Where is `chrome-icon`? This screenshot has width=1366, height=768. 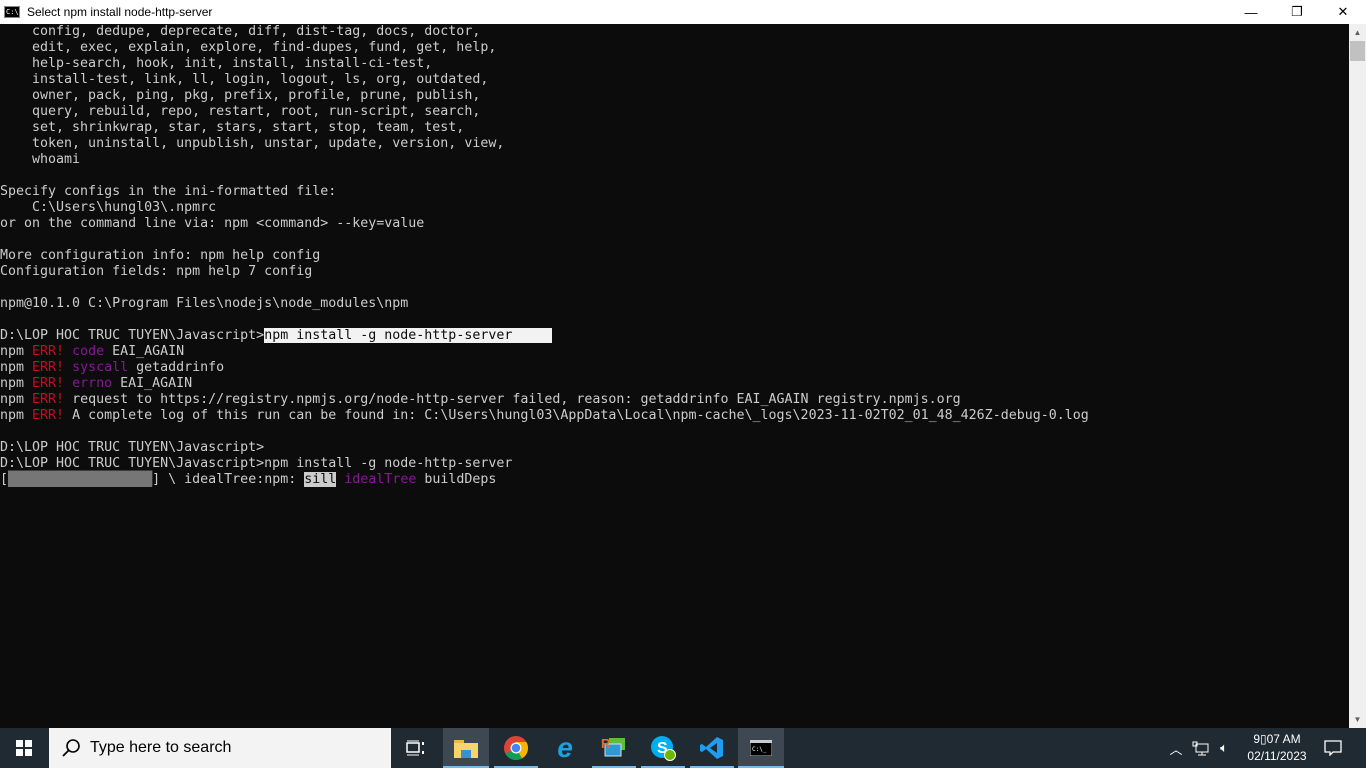
chrome-icon is located at coordinates (516, 748).